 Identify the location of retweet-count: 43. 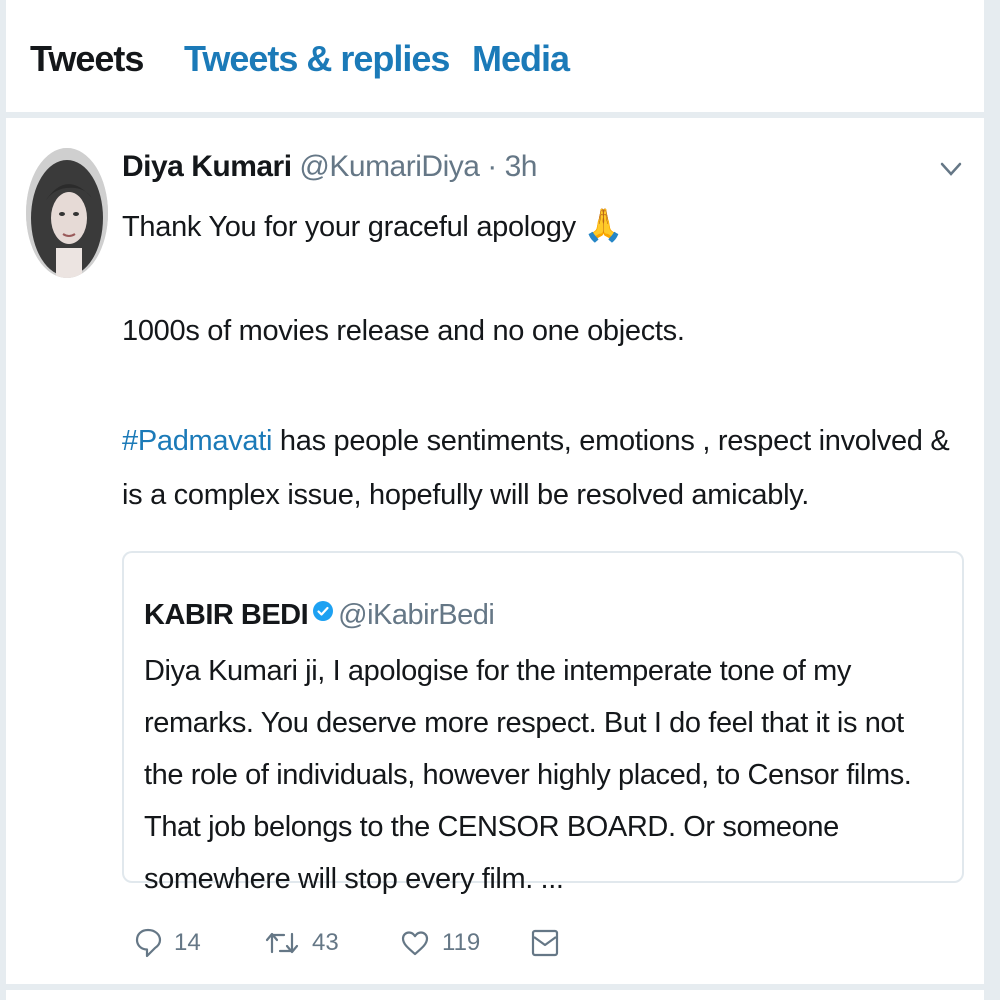
(325, 942).